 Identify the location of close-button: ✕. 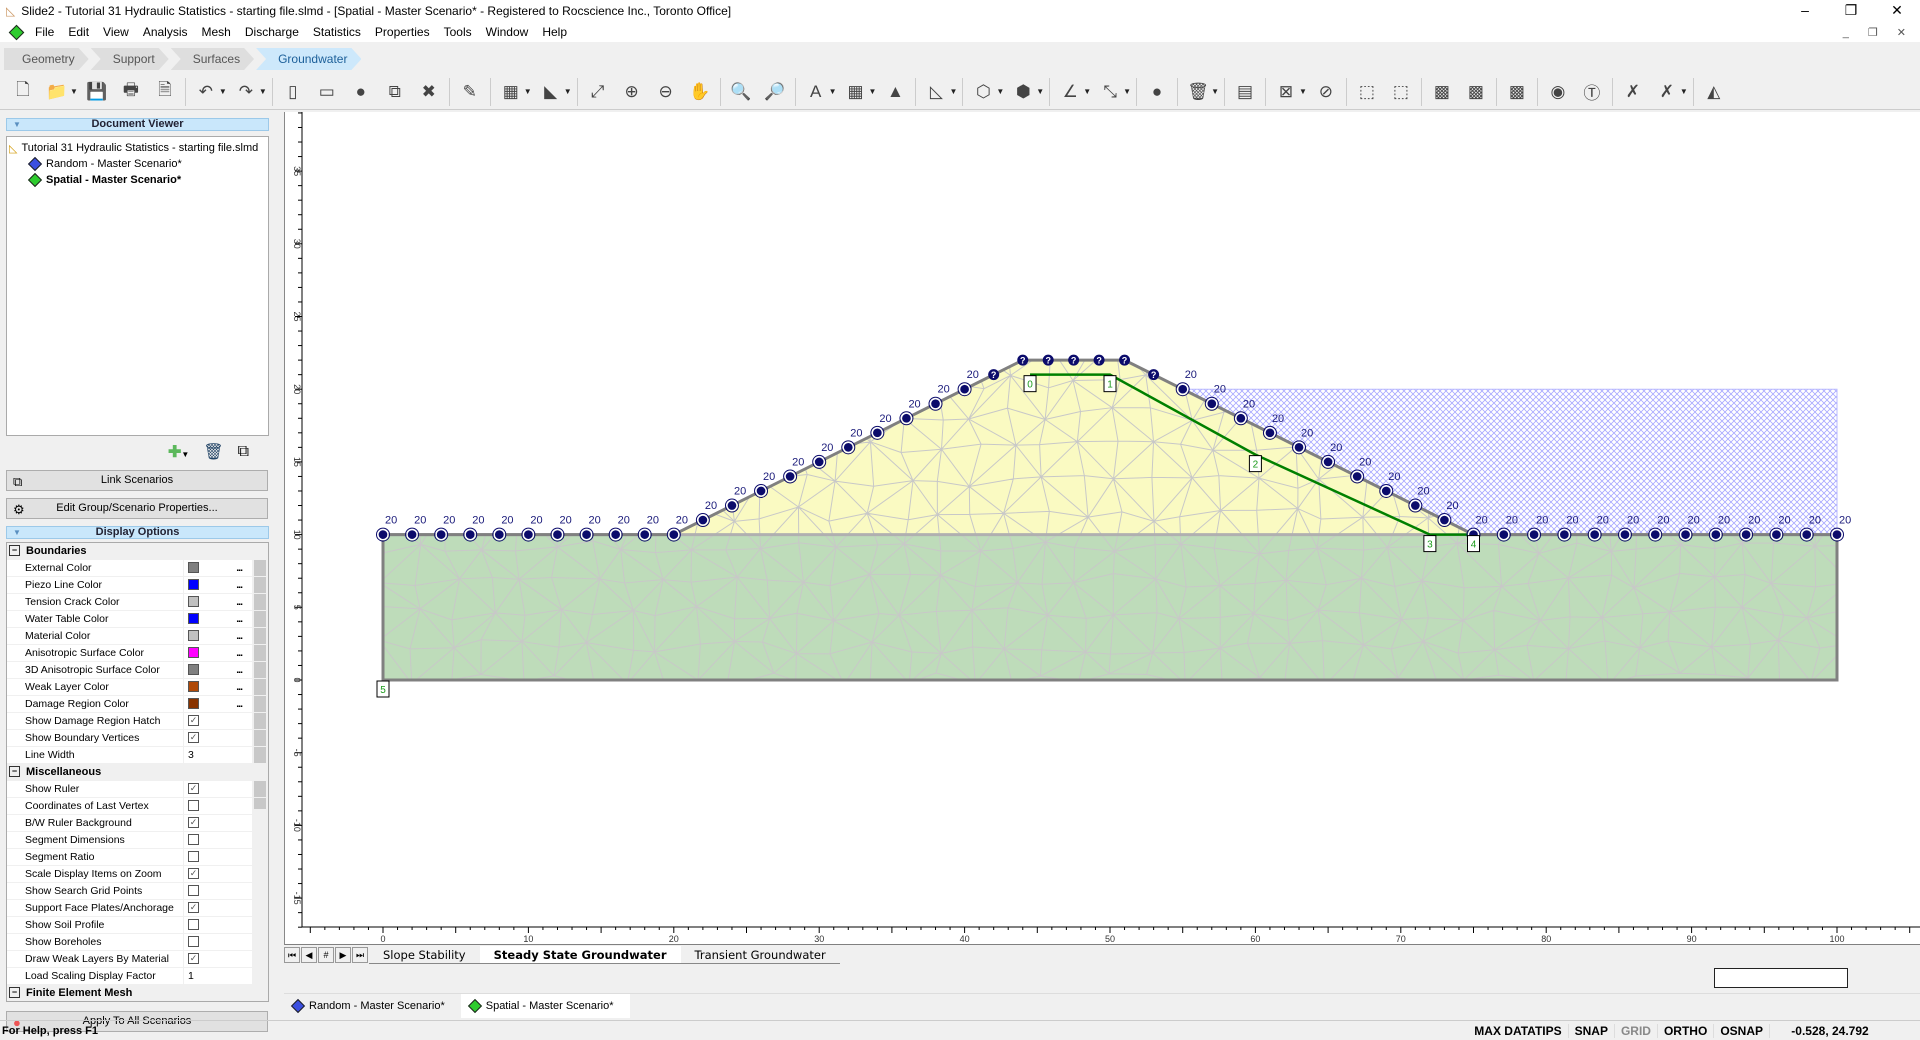
(1897, 11).